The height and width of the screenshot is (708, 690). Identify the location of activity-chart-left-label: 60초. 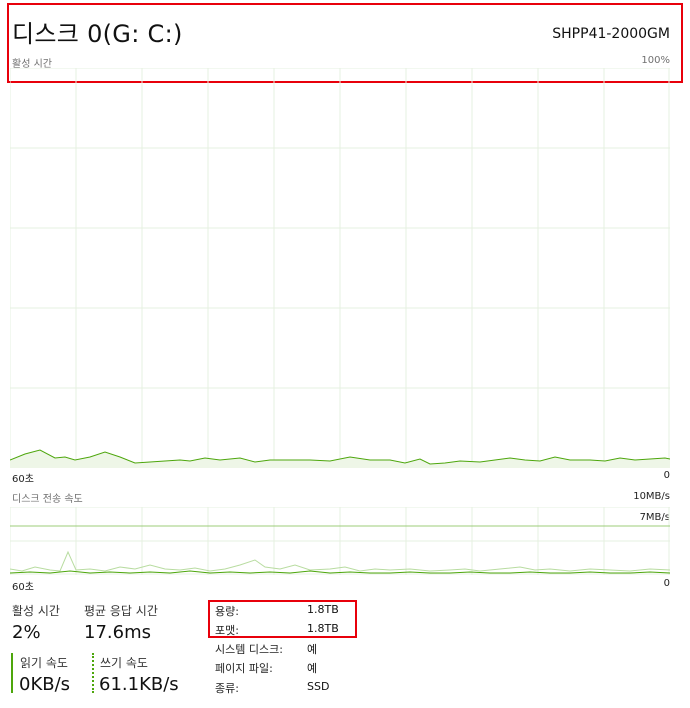
(23, 479).